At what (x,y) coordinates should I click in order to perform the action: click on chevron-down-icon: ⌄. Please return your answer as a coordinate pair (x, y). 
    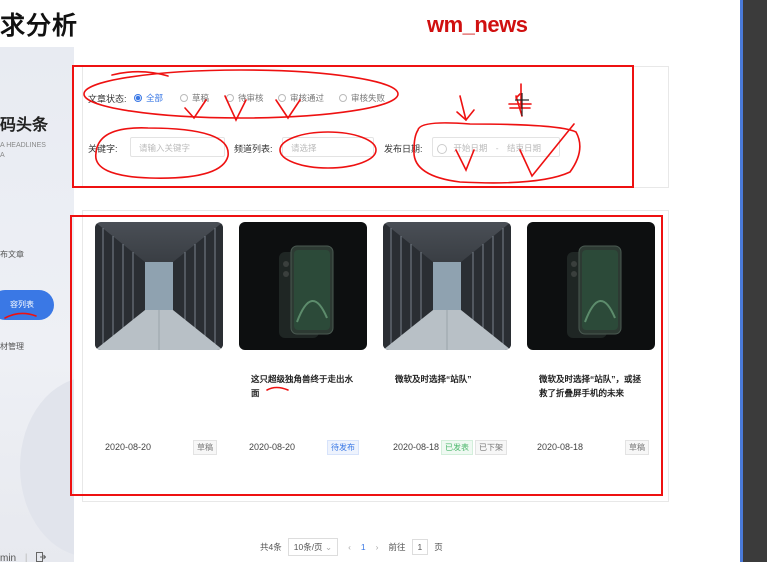
    Looking at the image, I should click on (328, 547).